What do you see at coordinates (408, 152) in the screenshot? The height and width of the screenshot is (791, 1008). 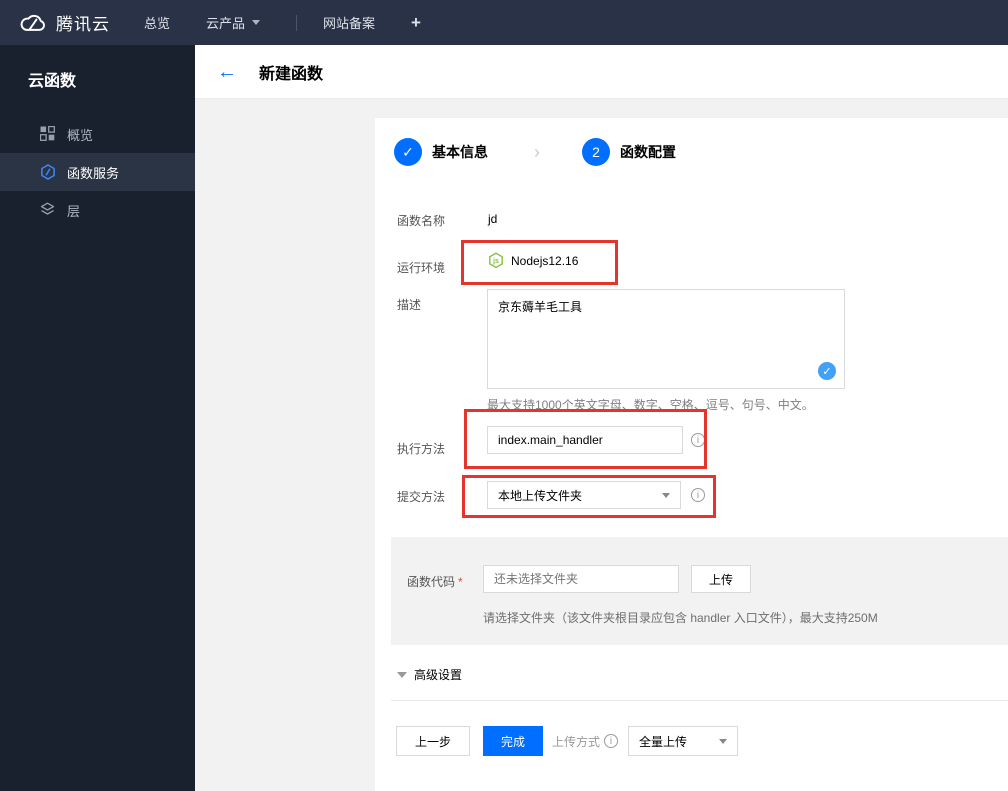 I see `step1-check-icon: ✓` at bounding box center [408, 152].